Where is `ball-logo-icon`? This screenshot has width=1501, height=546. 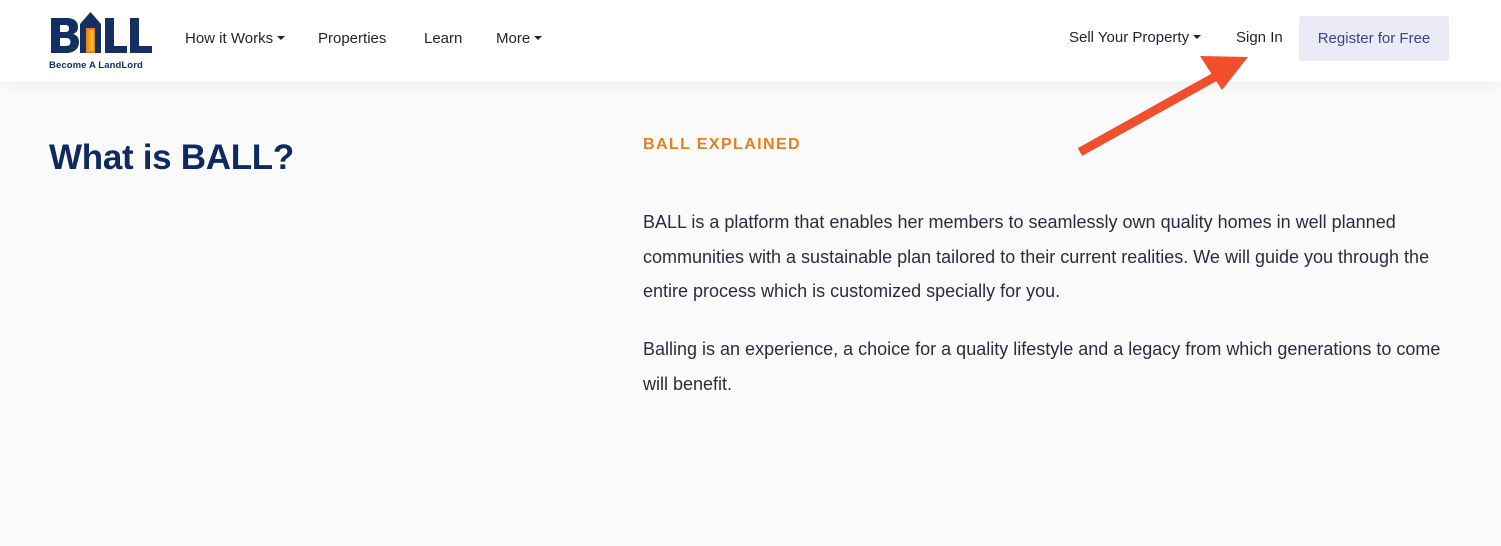 ball-logo-icon is located at coordinates (101, 32).